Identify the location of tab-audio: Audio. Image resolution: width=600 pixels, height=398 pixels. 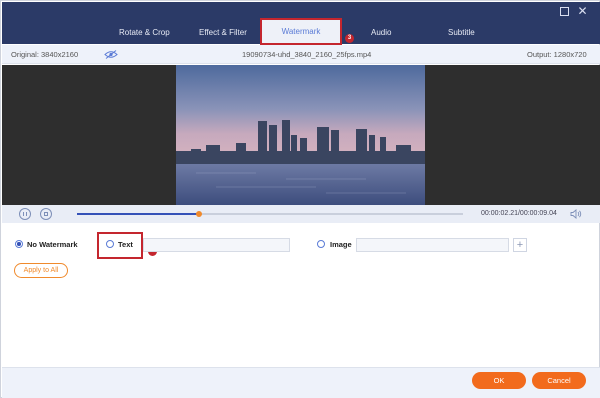
(381, 32).